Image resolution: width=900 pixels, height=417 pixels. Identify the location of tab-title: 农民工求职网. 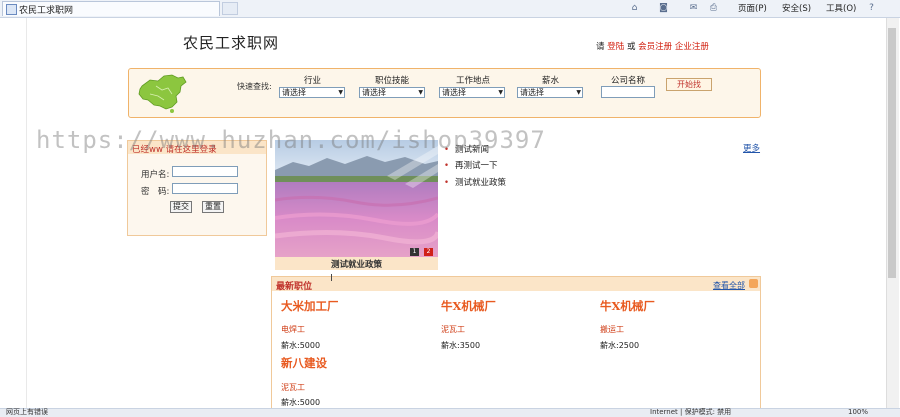
(46, 11).